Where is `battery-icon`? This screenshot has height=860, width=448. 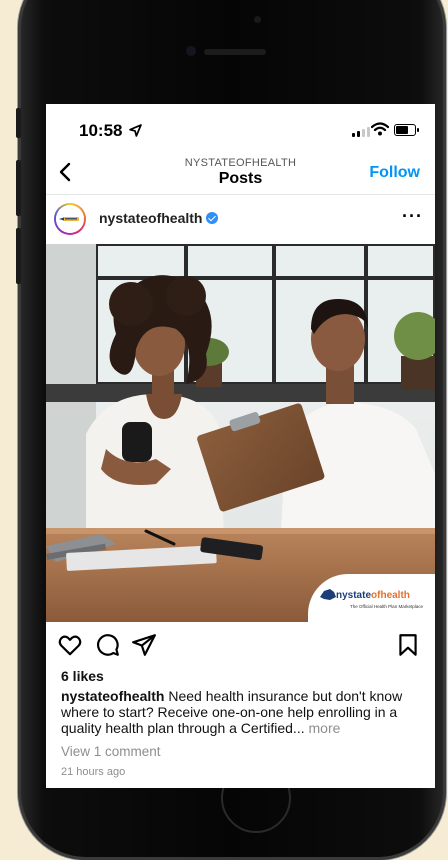
battery-icon is located at coordinates (406, 130).